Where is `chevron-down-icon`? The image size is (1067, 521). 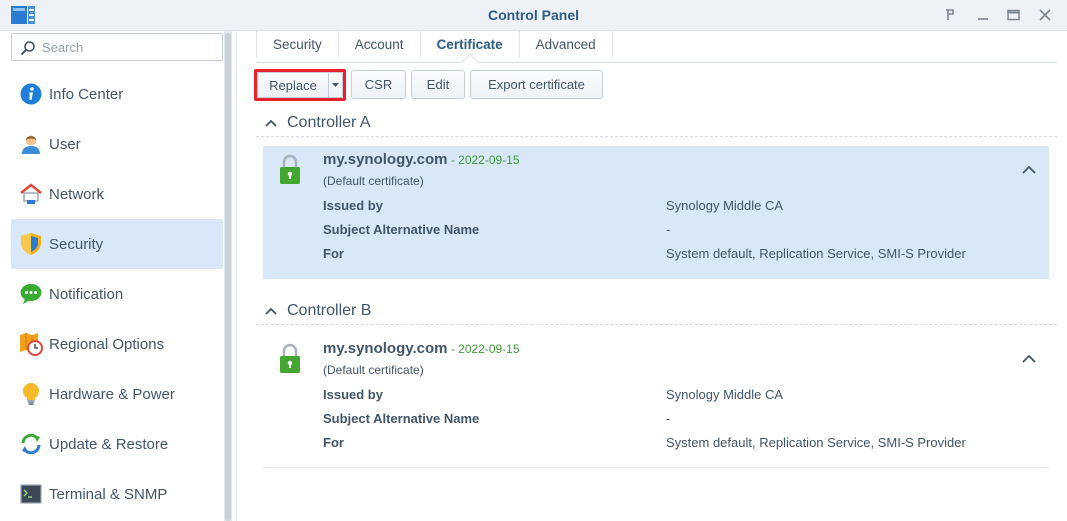
chevron-down-icon is located at coordinates (335, 85).